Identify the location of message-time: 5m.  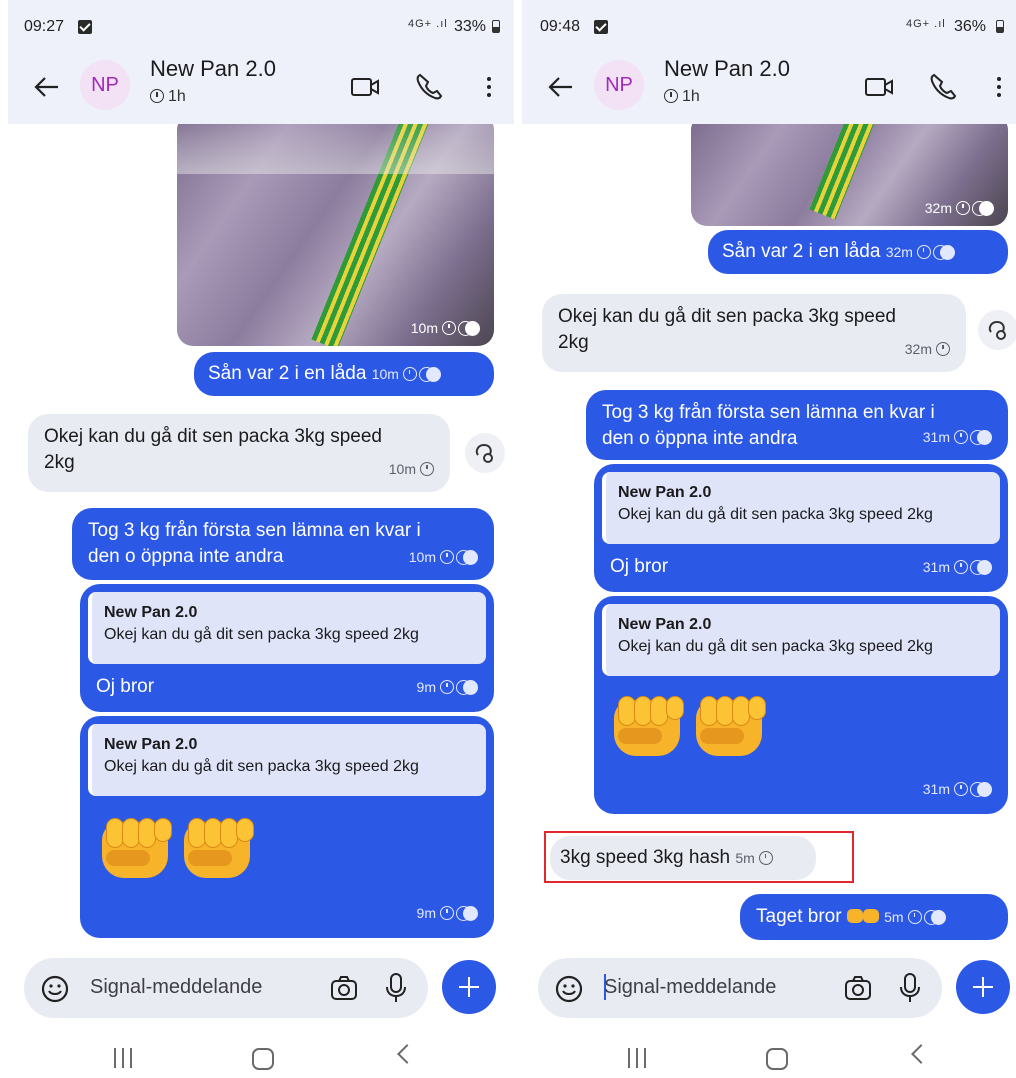
(915, 917).